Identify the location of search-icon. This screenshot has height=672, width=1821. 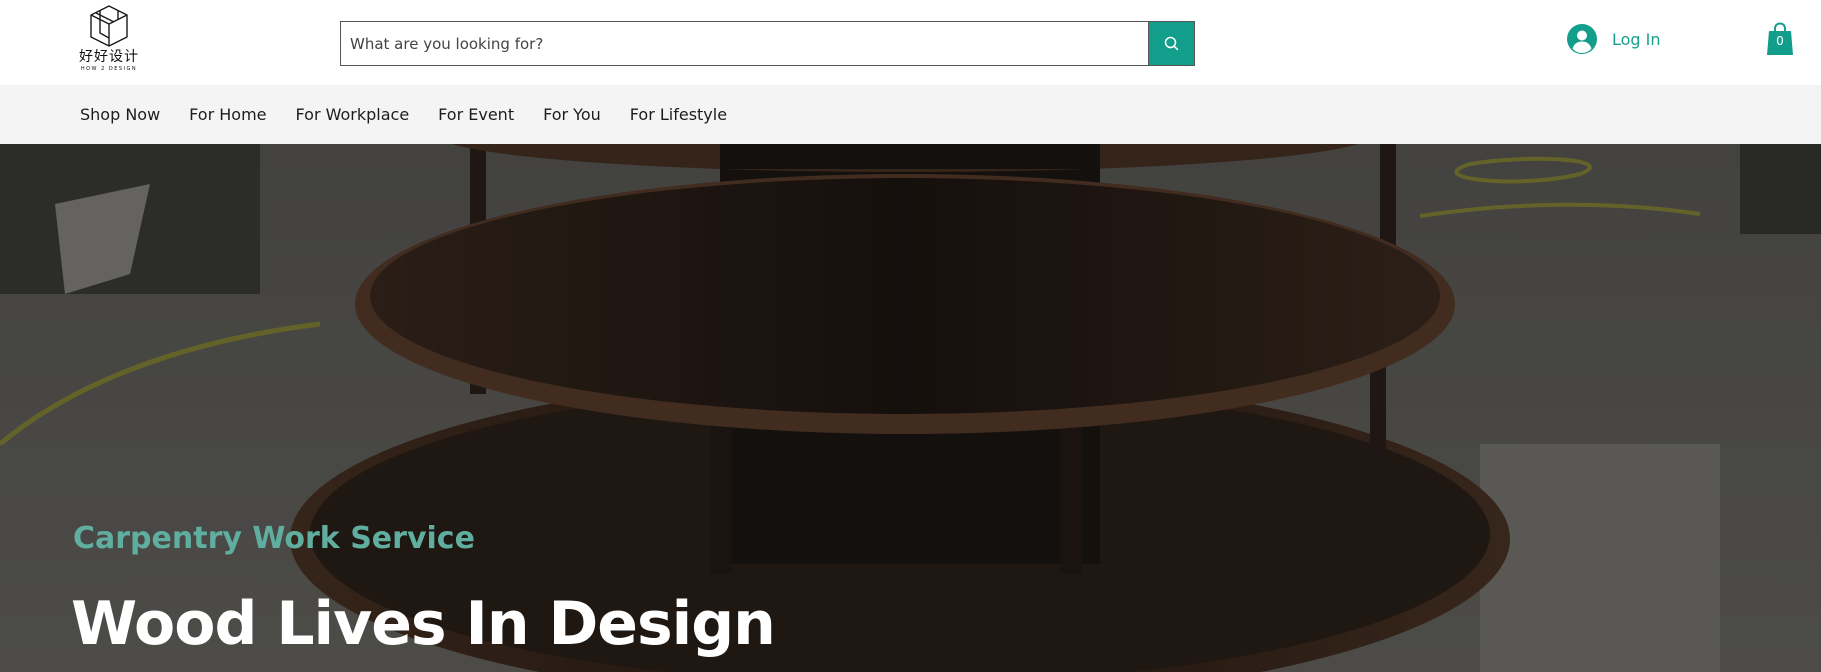
(1171, 43).